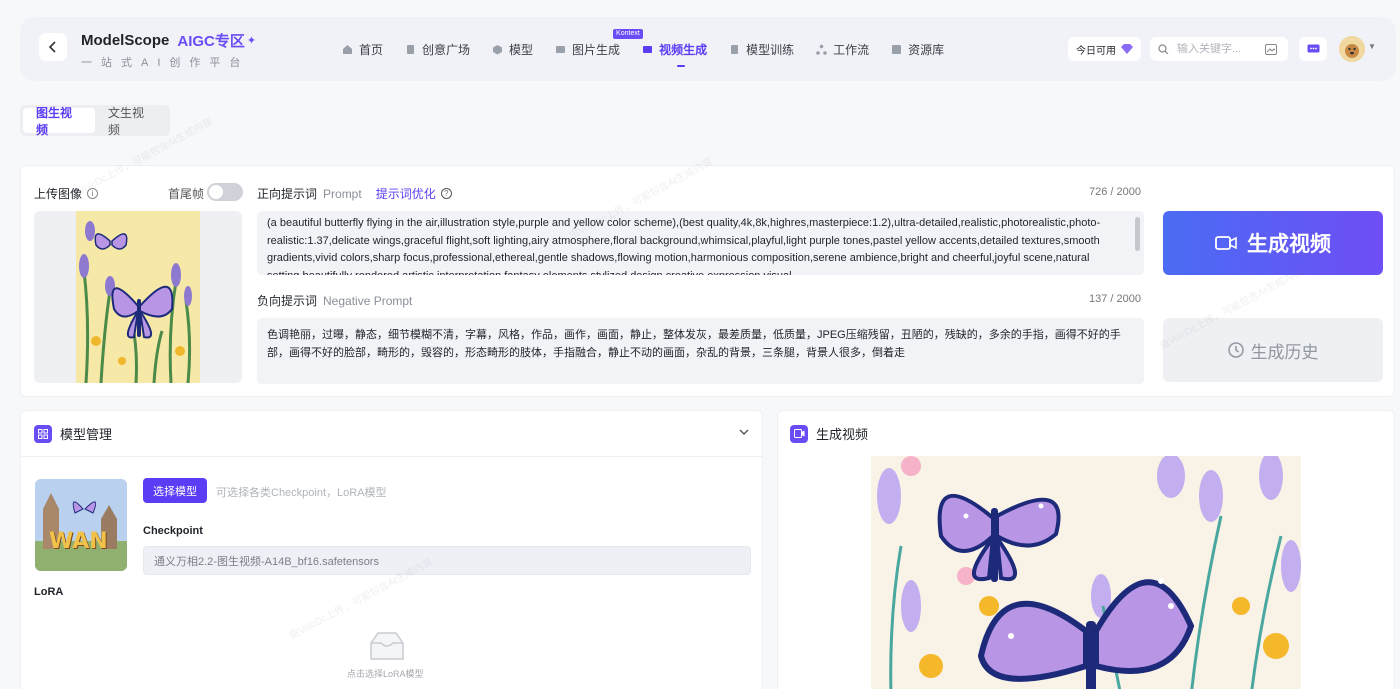 This screenshot has height=689, width=1400. What do you see at coordinates (391, 434) in the screenshot?
I see `model-panel-header: 模型管理` at bounding box center [391, 434].